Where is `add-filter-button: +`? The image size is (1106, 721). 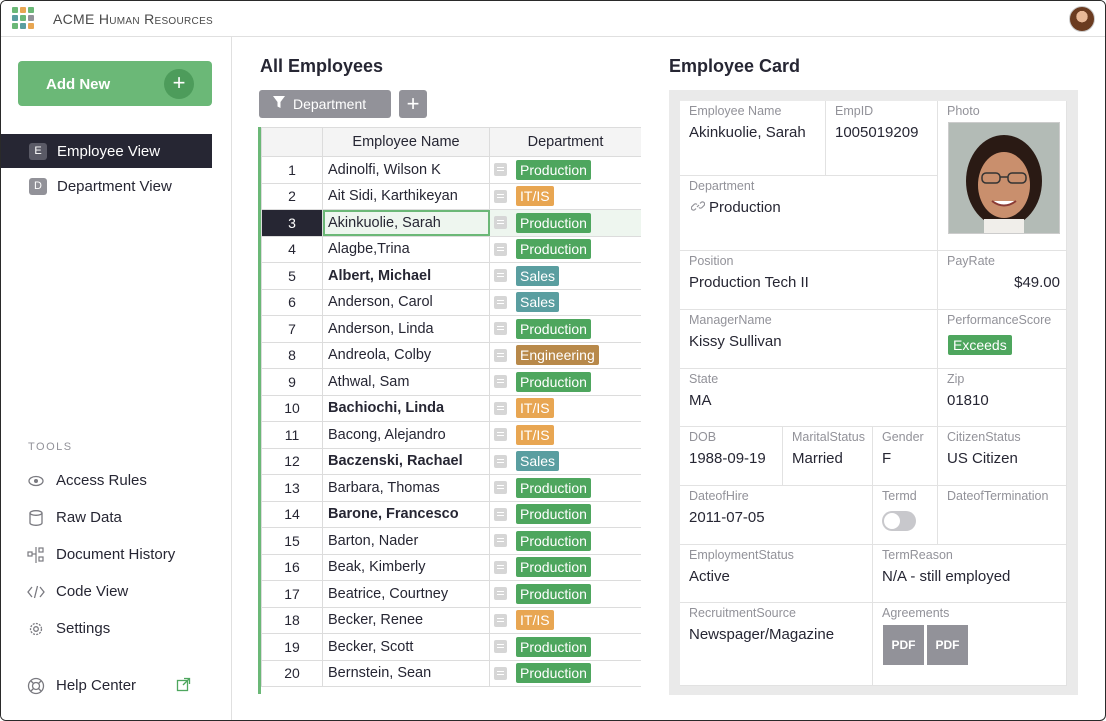 add-filter-button: + is located at coordinates (413, 104).